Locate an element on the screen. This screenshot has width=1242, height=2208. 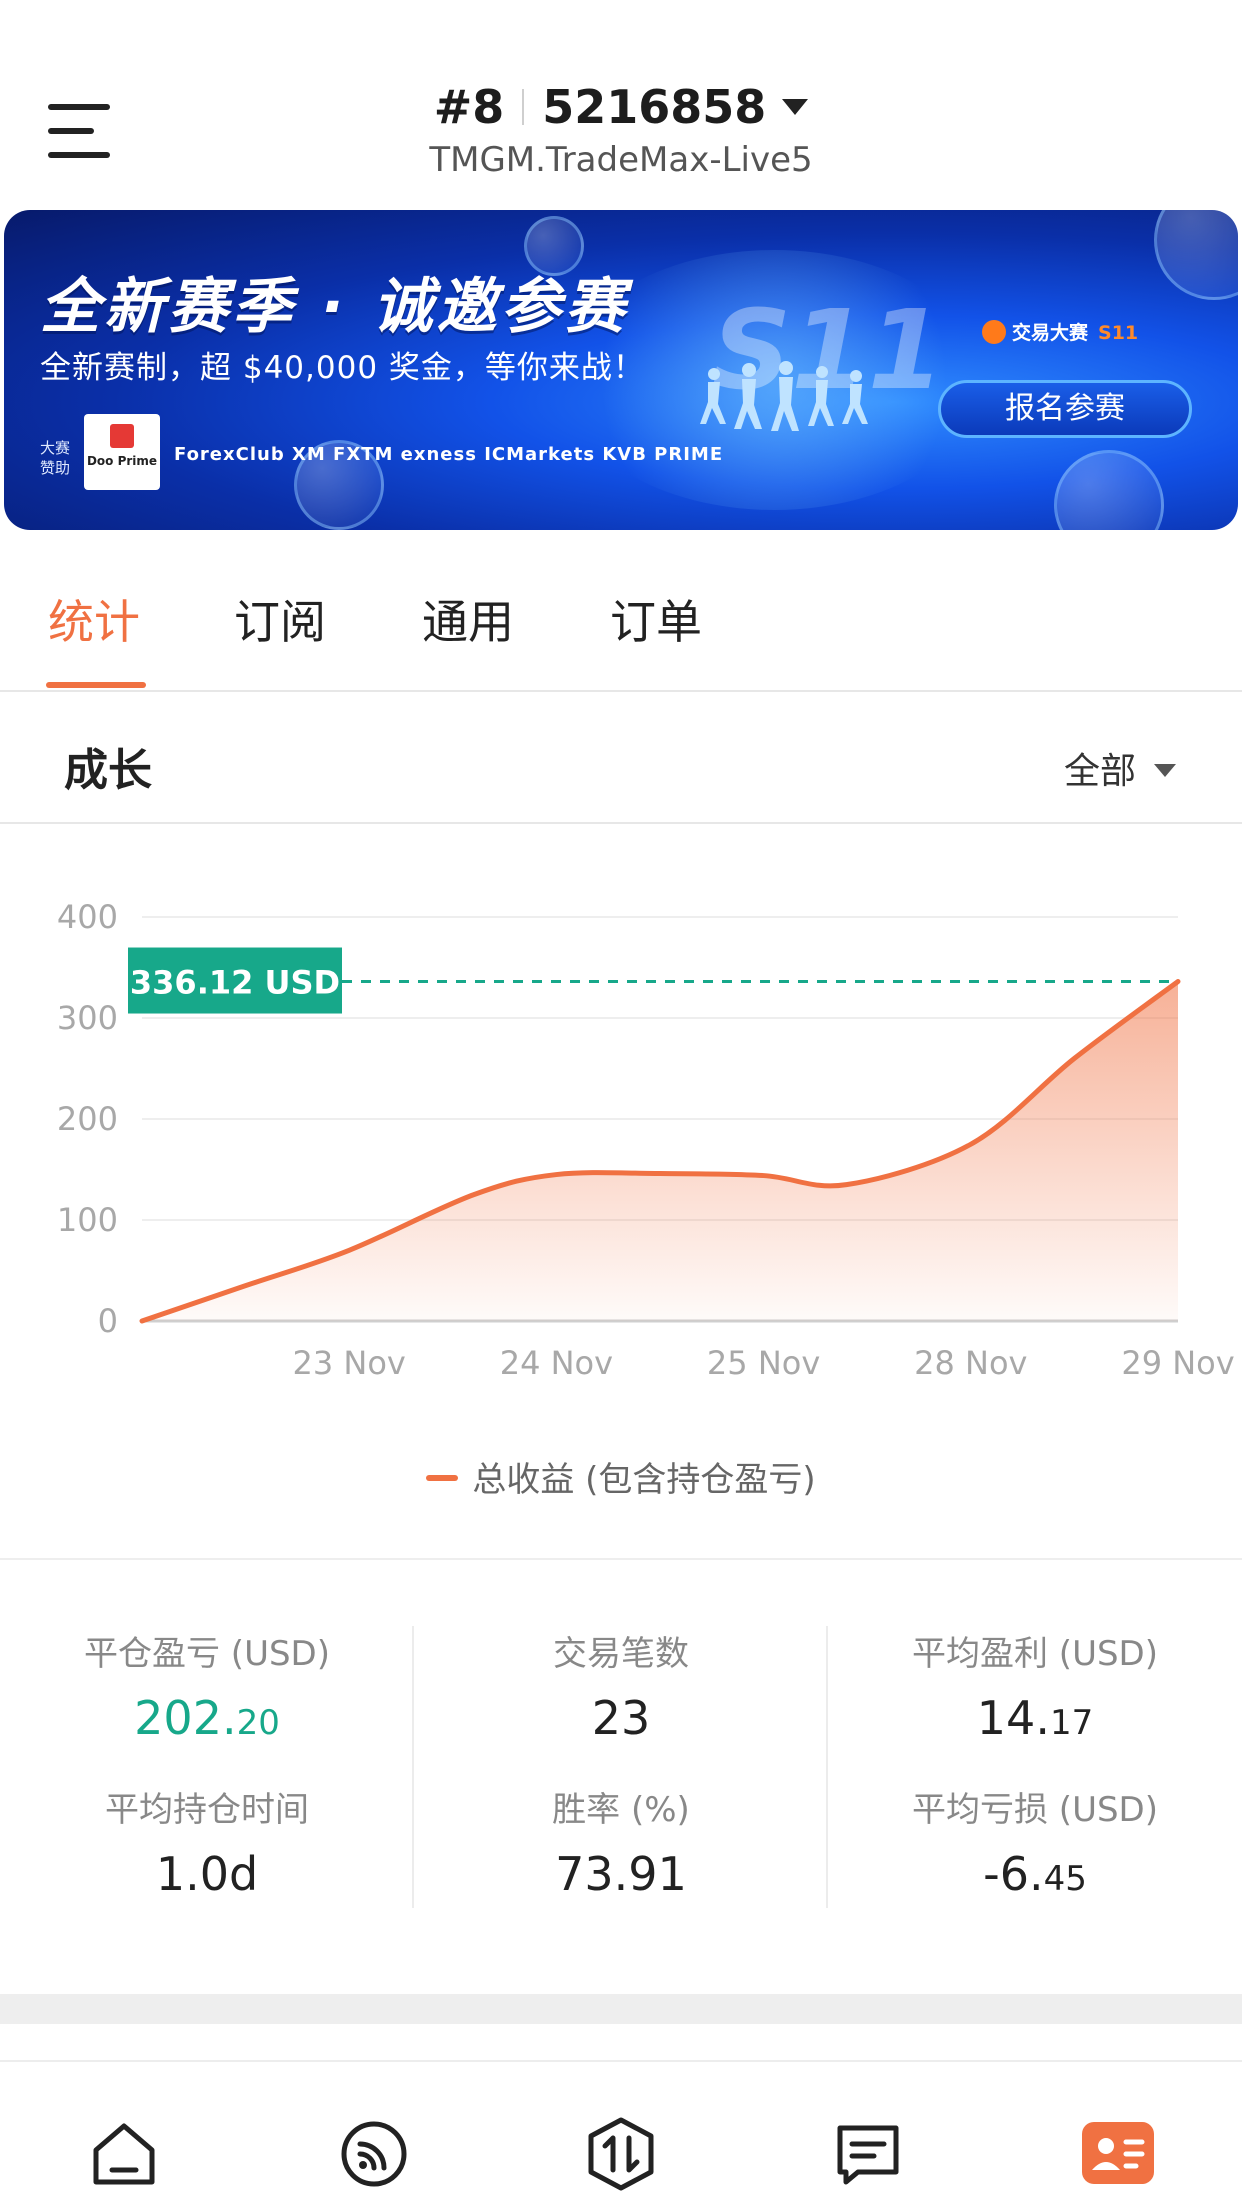
tab-subscription: 订阅 is located at coordinates (280, 619).